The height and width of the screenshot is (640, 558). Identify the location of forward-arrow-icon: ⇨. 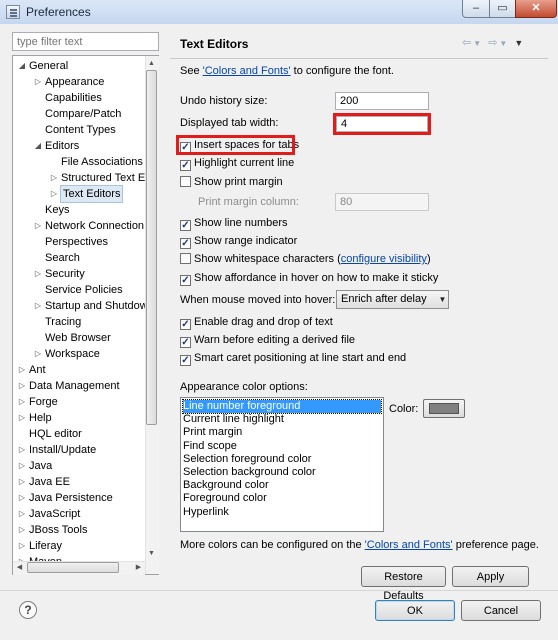
(493, 43).